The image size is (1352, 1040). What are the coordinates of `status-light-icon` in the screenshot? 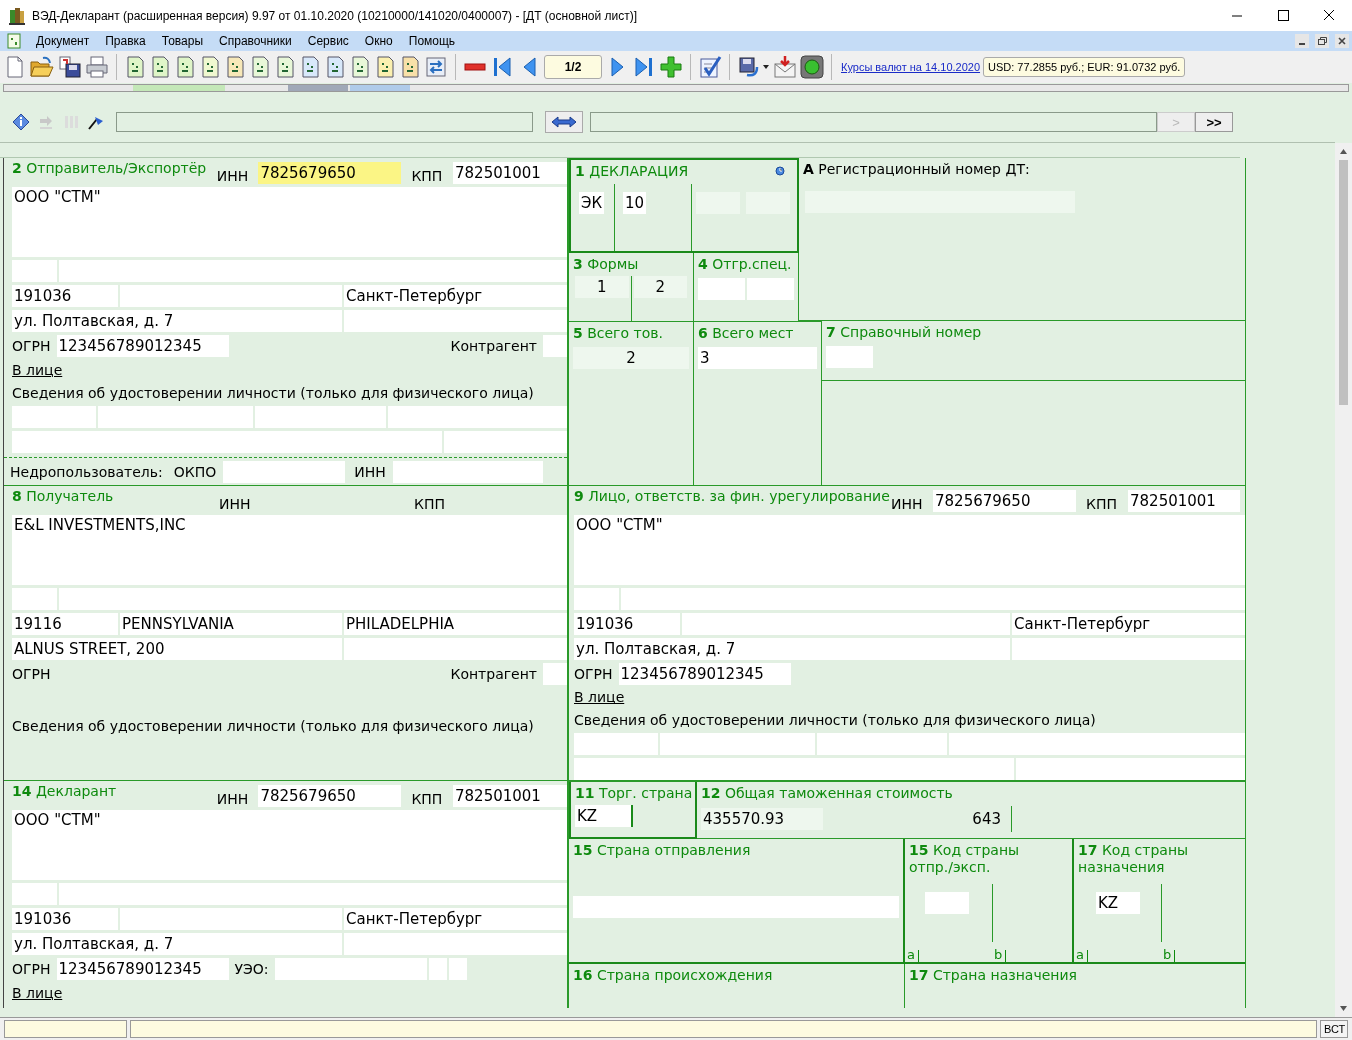 It's located at (812, 67).